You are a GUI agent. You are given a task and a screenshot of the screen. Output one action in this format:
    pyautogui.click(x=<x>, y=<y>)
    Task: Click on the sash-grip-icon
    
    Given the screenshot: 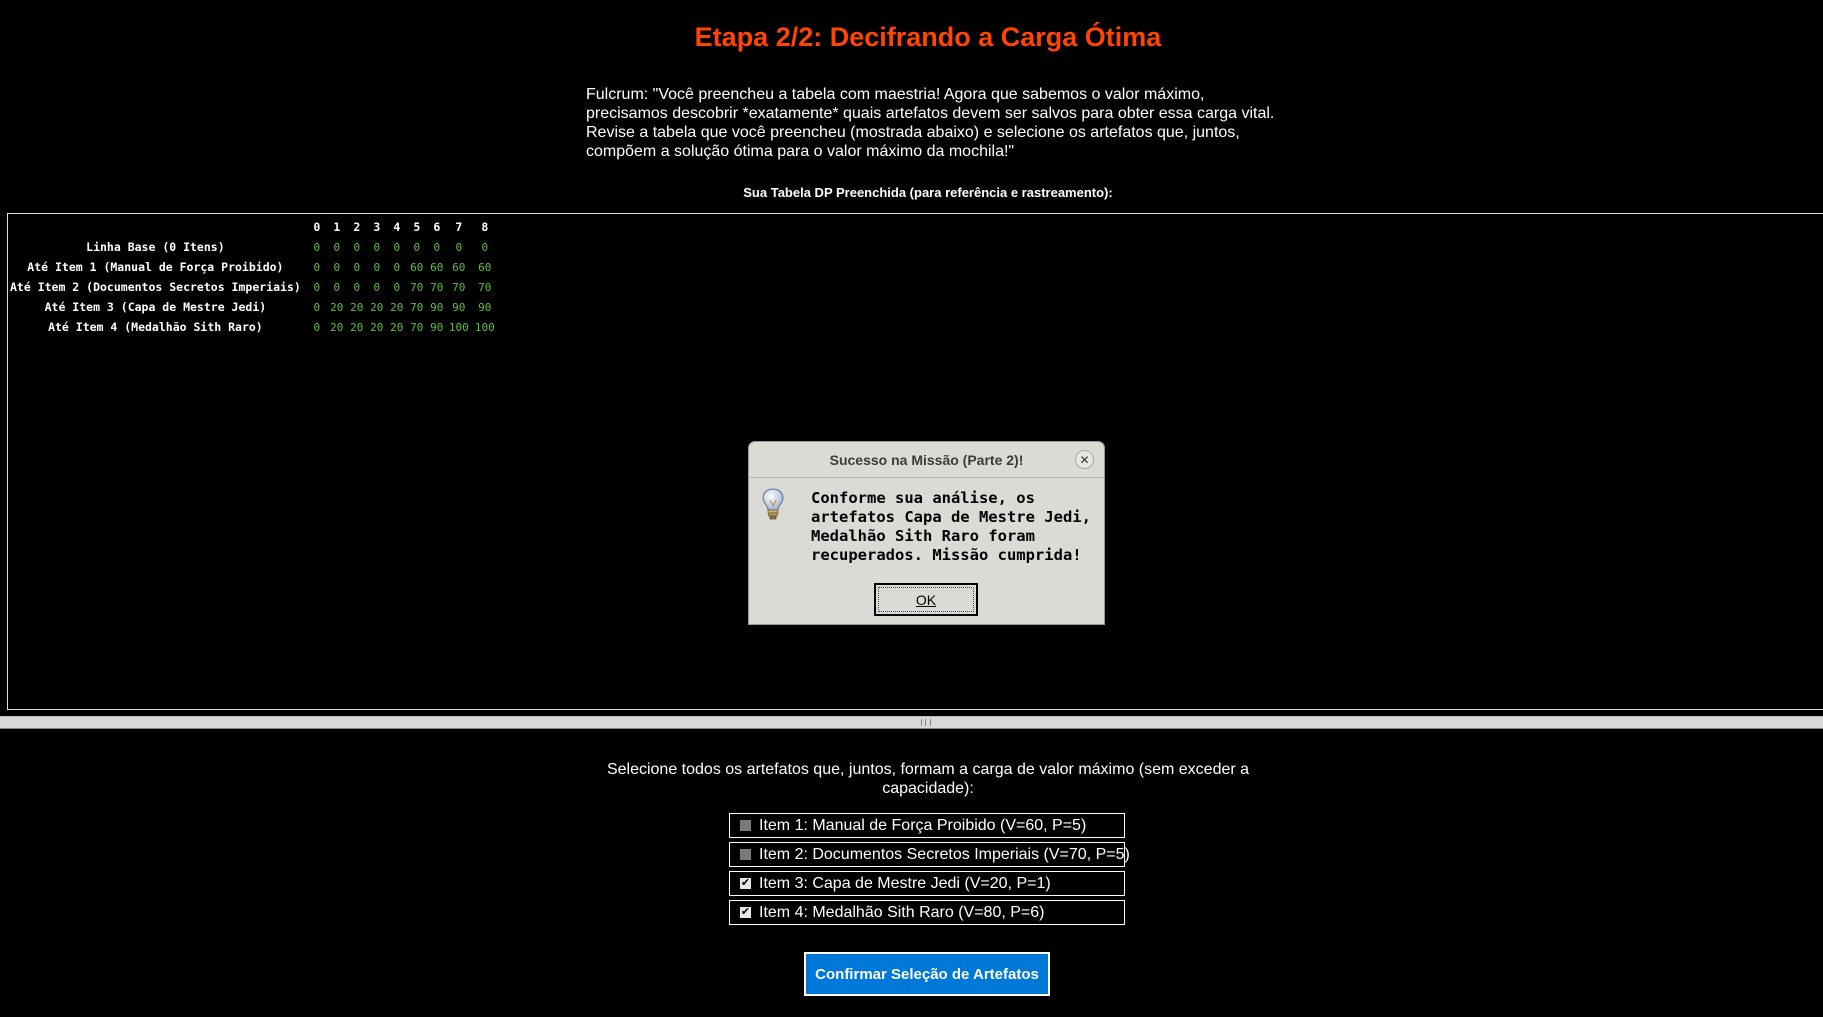 What is the action you would take?
    pyautogui.click(x=926, y=722)
    